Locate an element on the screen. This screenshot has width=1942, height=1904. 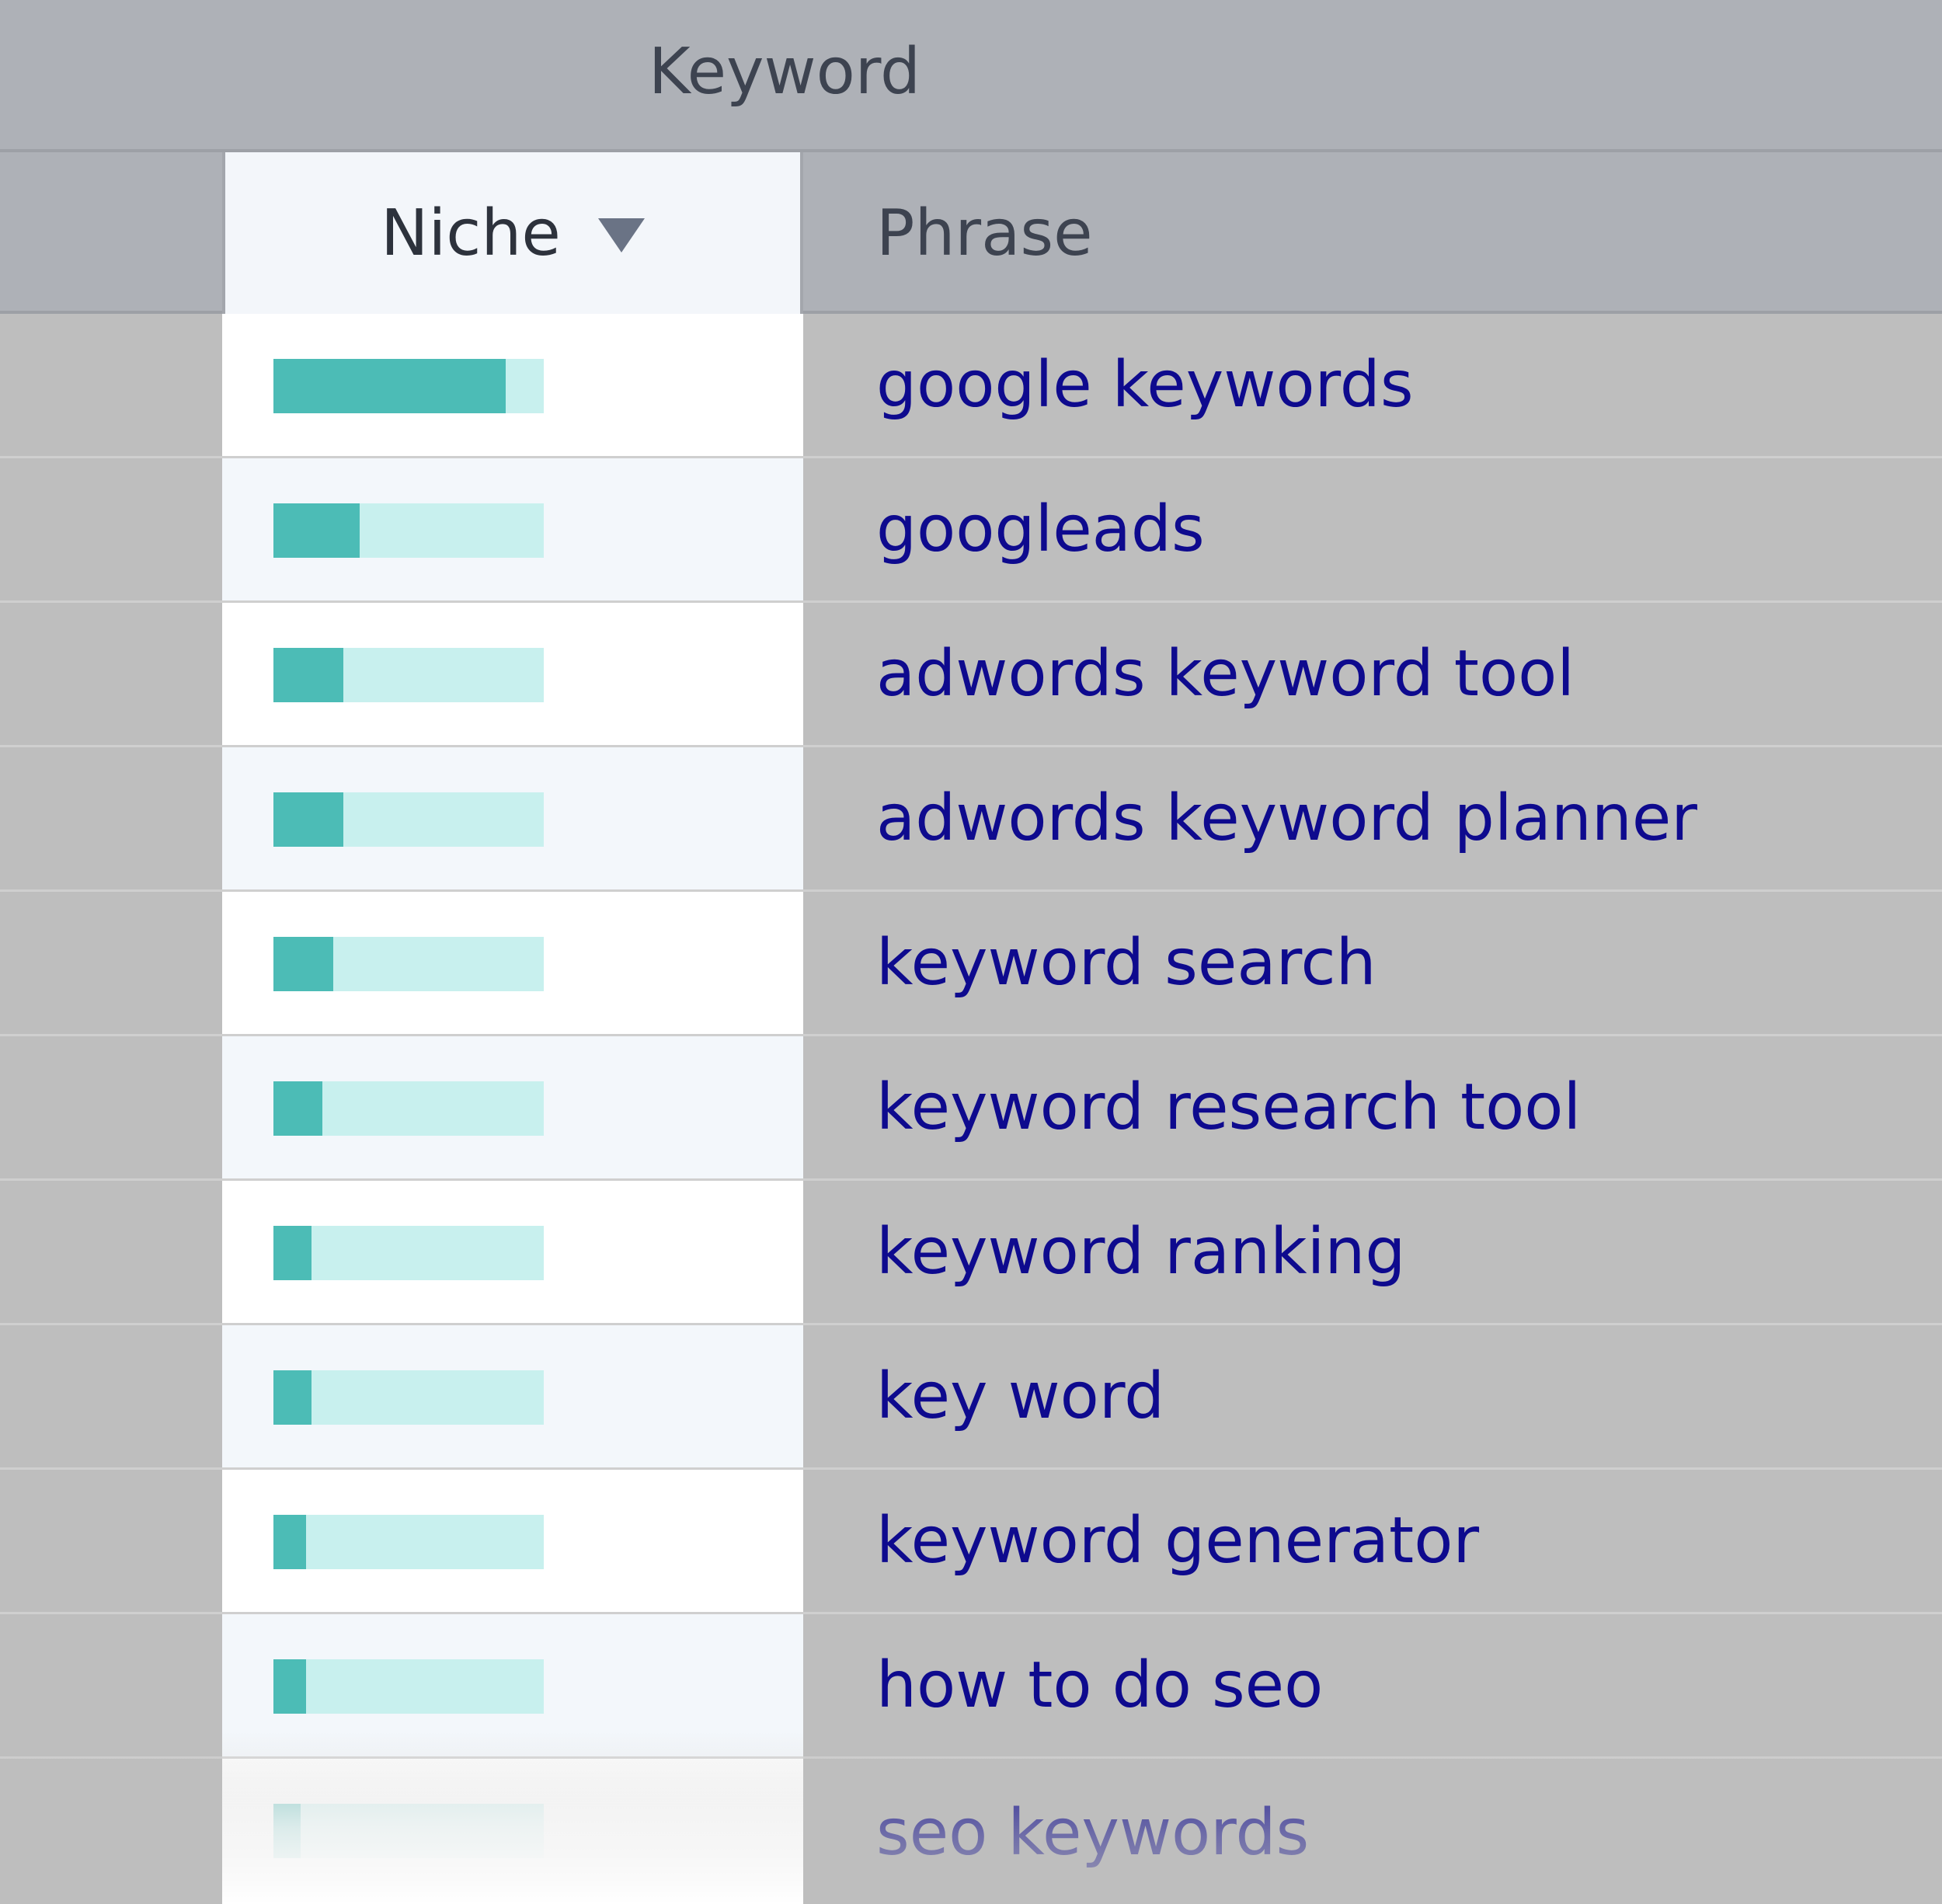
table-row: seo keywords is located at coordinates (971, 1832).